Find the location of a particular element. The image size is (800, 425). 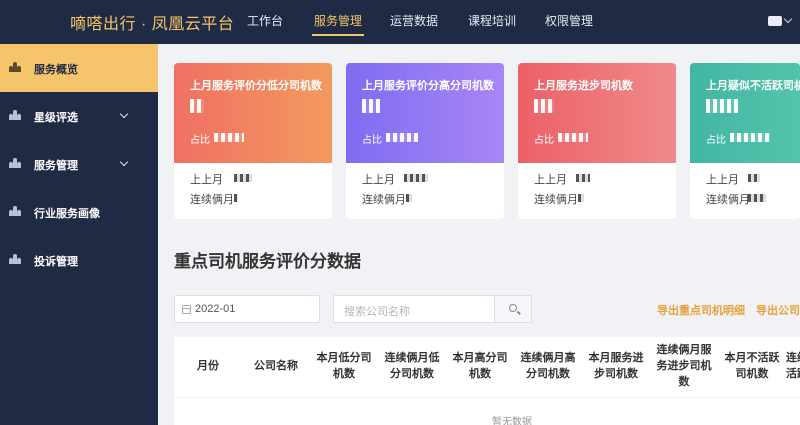

search-button is located at coordinates (513, 309).